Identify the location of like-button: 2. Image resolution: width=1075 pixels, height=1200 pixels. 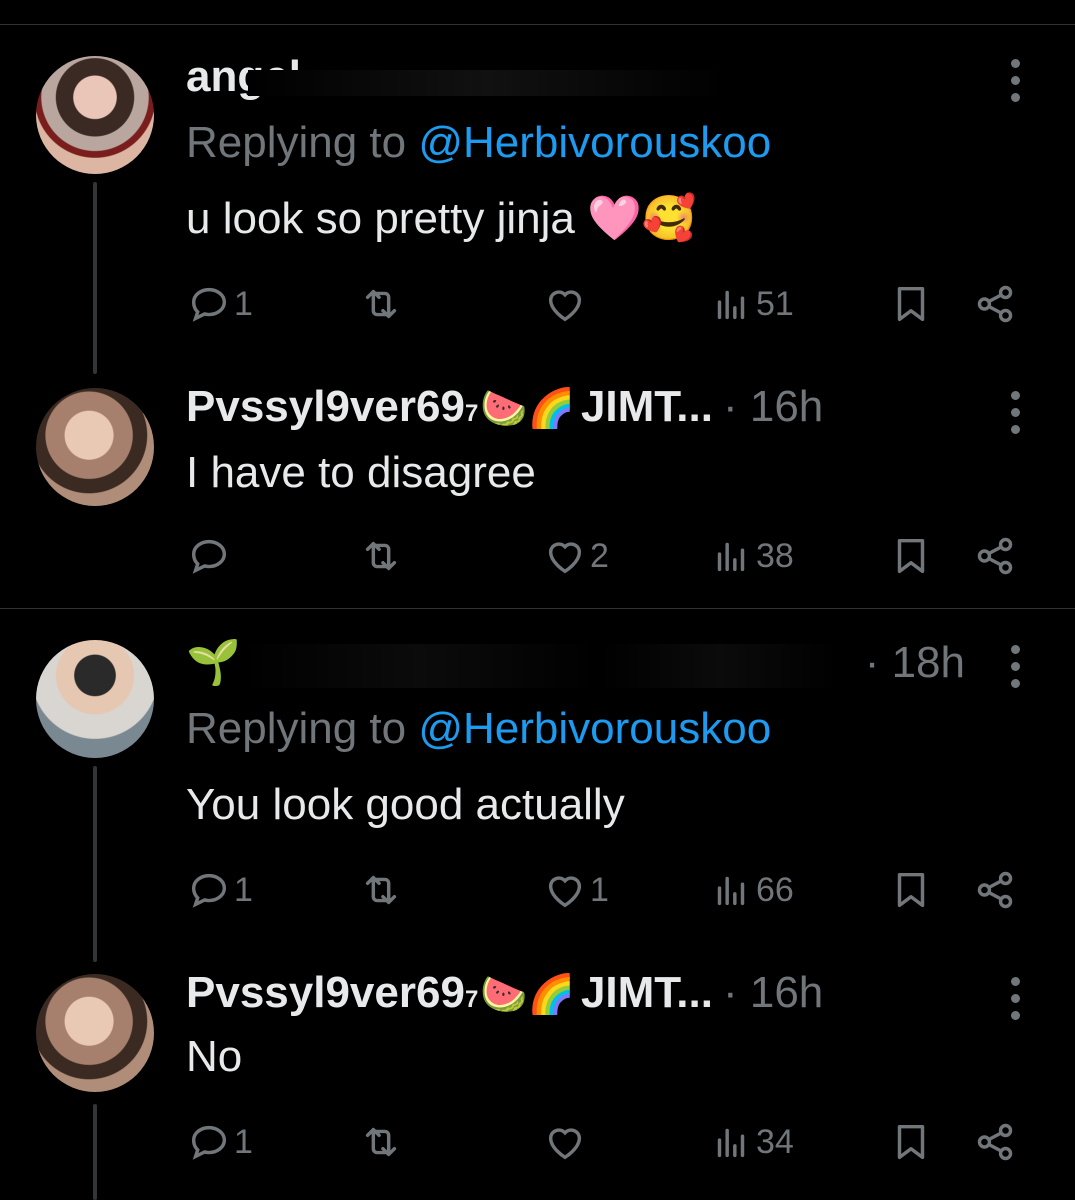
(575, 556).